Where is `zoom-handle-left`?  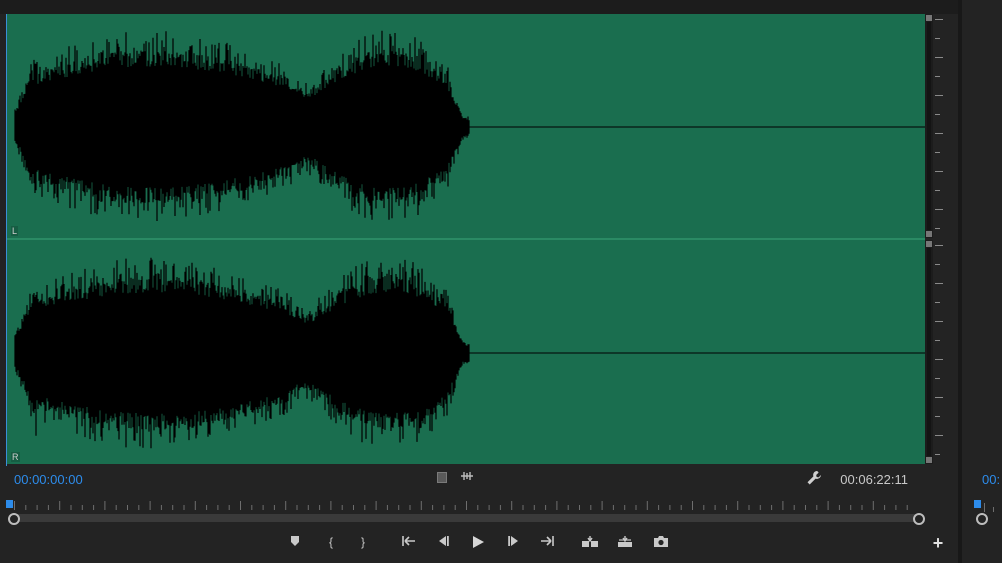 zoom-handle-left is located at coordinates (14, 519).